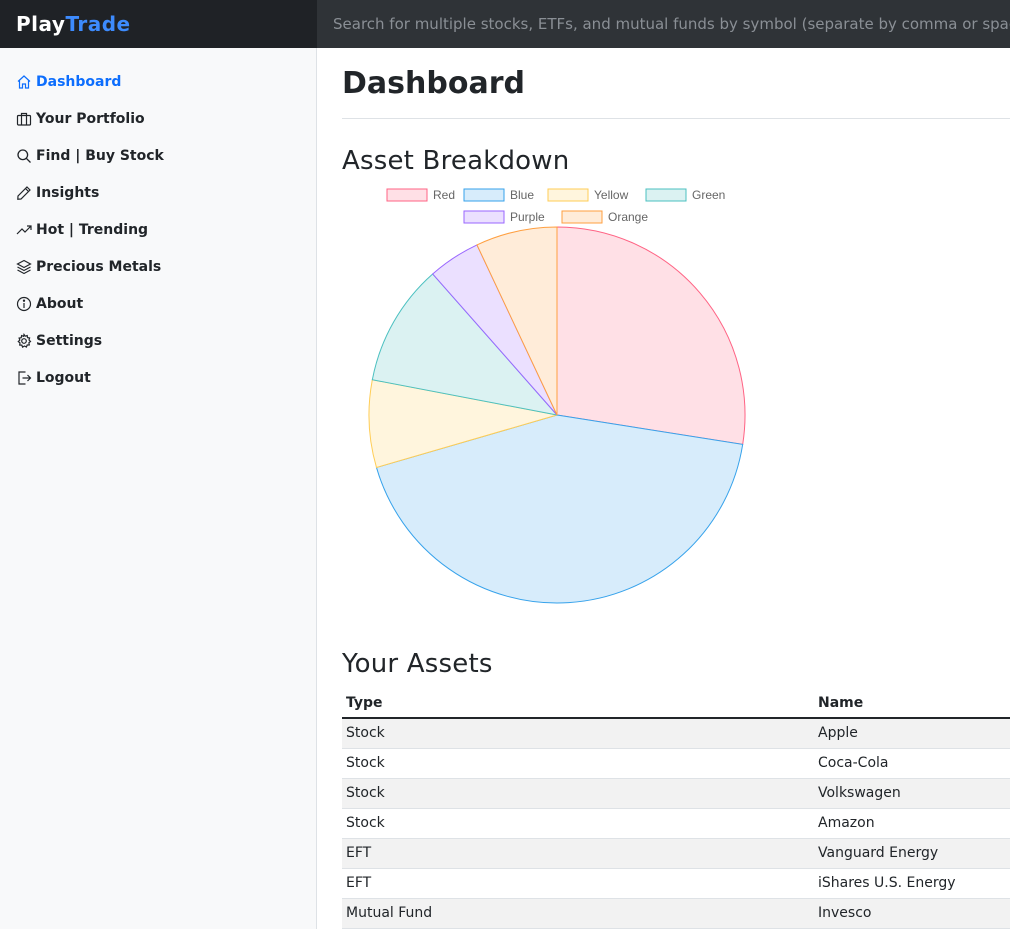 The image size is (1010, 929). I want to click on search-icon, so click(24, 156).